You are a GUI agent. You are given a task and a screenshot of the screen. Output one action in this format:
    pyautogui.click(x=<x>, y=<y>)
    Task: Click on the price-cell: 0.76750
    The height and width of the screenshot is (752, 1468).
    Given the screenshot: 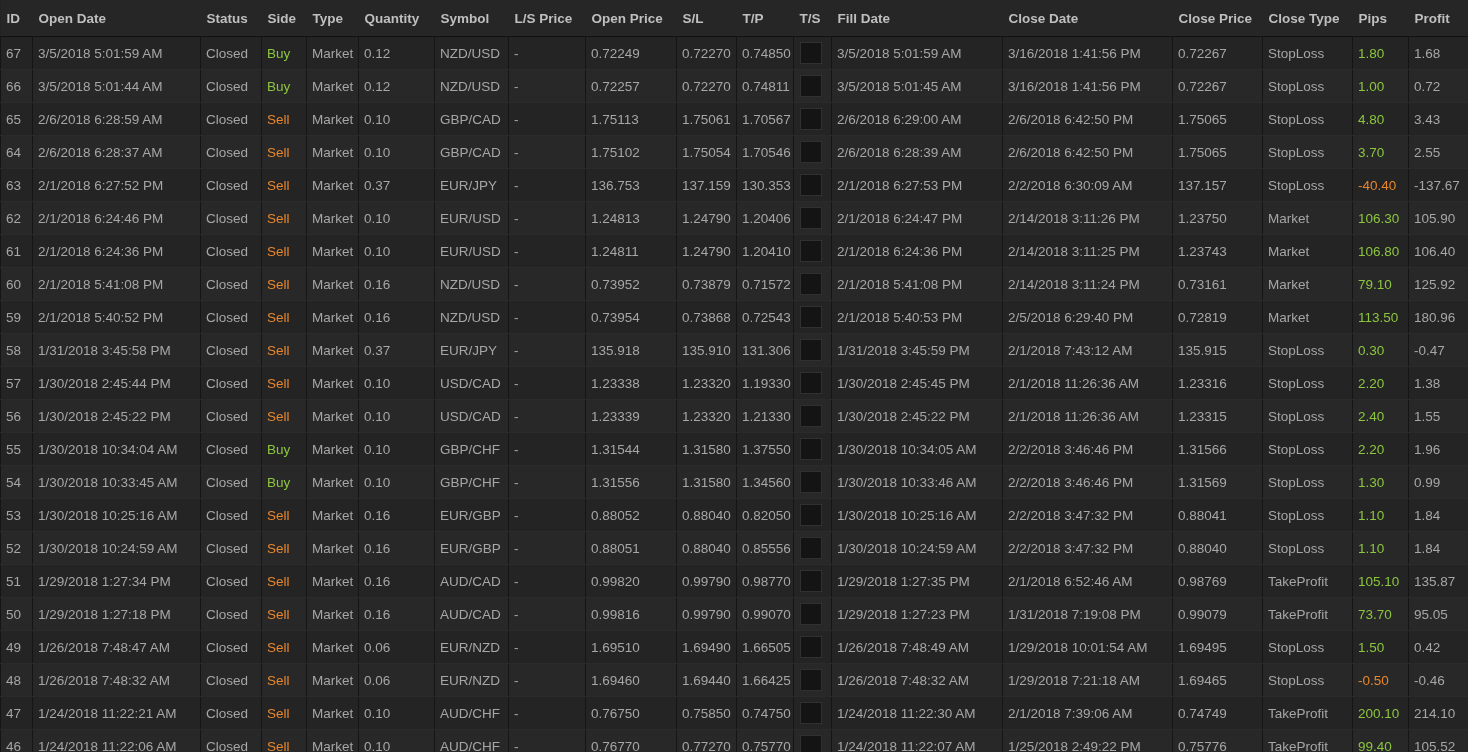 What is the action you would take?
    pyautogui.click(x=631, y=713)
    